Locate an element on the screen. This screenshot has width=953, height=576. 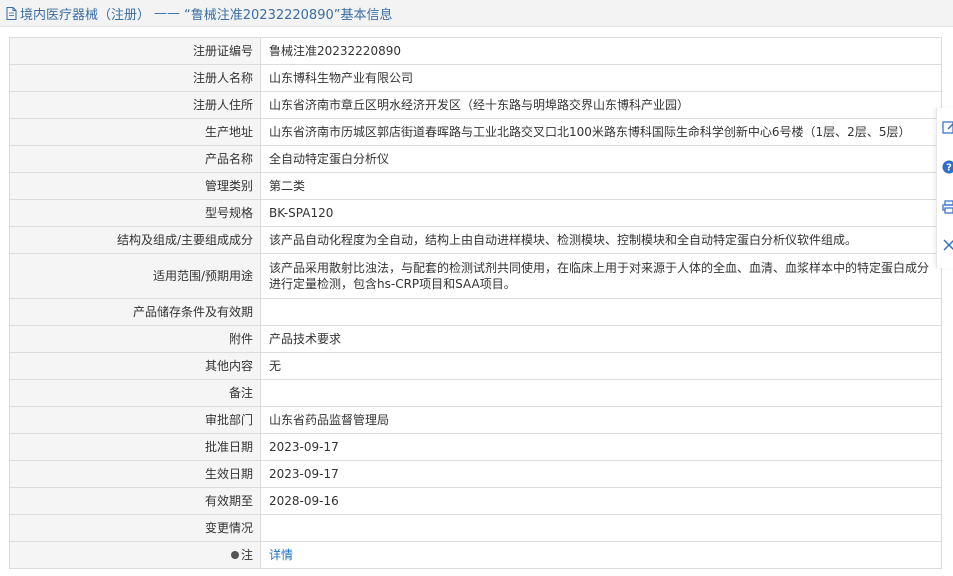
field-value: 无 is located at coordinates (601, 366).